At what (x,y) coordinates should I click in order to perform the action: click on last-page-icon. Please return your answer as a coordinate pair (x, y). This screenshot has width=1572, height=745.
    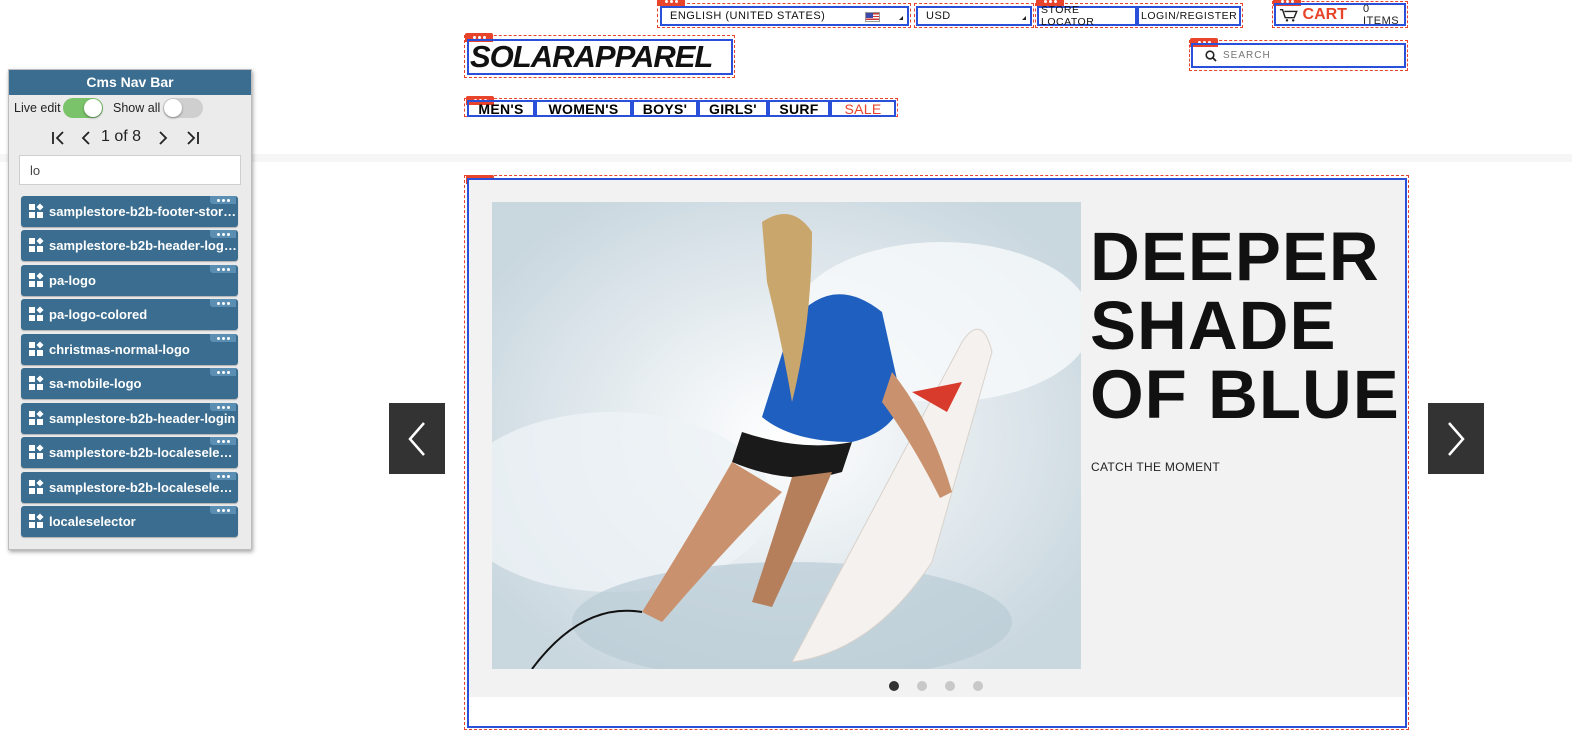
    Looking at the image, I should click on (192, 138).